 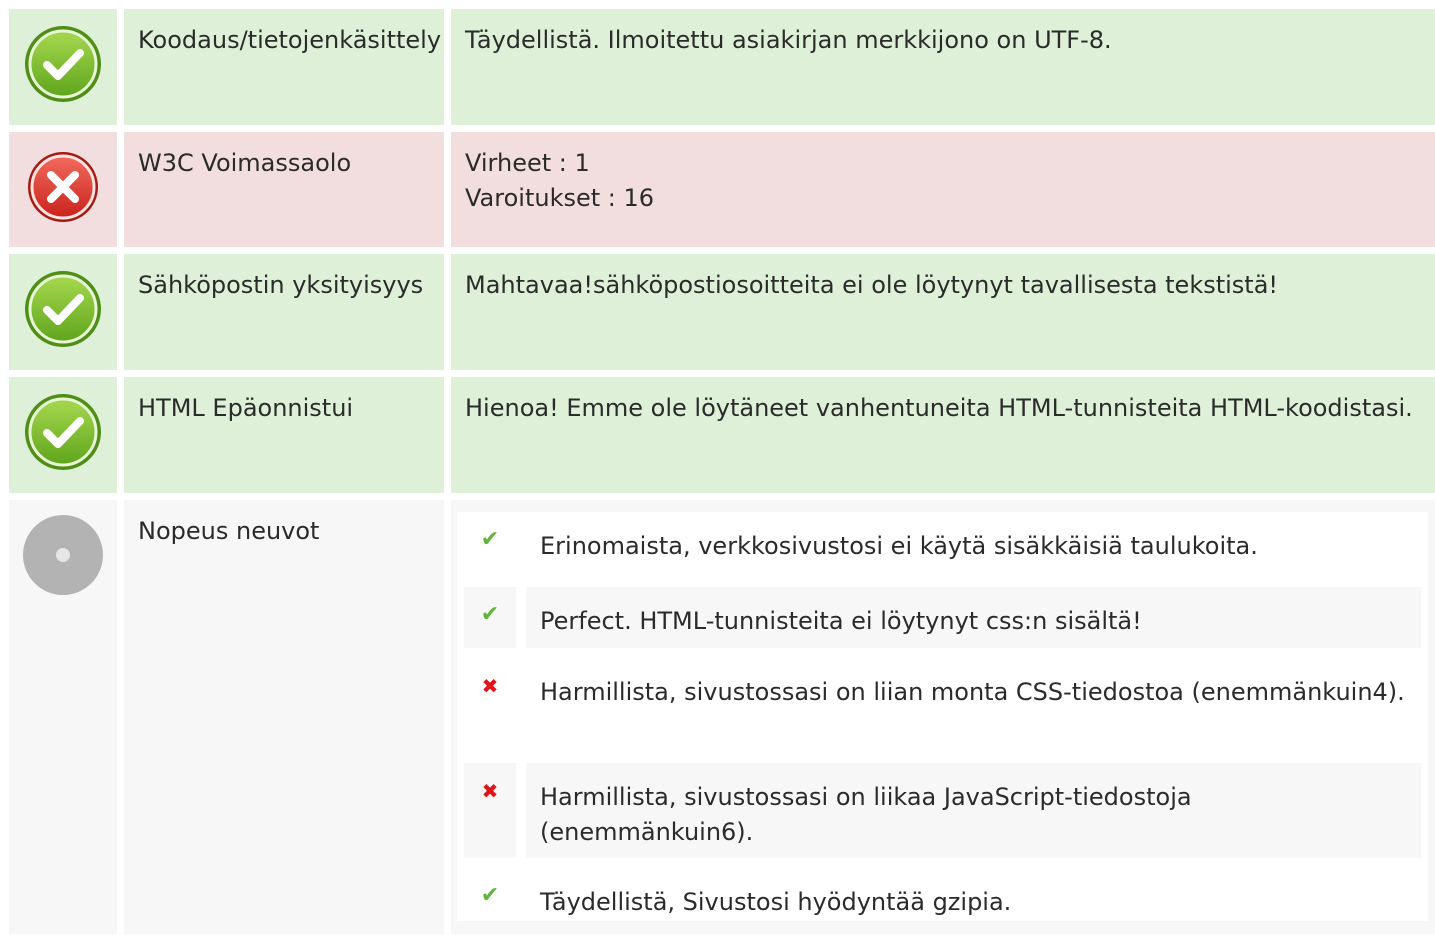 What do you see at coordinates (63, 187) in the screenshot?
I see `x-circle-icon` at bounding box center [63, 187].